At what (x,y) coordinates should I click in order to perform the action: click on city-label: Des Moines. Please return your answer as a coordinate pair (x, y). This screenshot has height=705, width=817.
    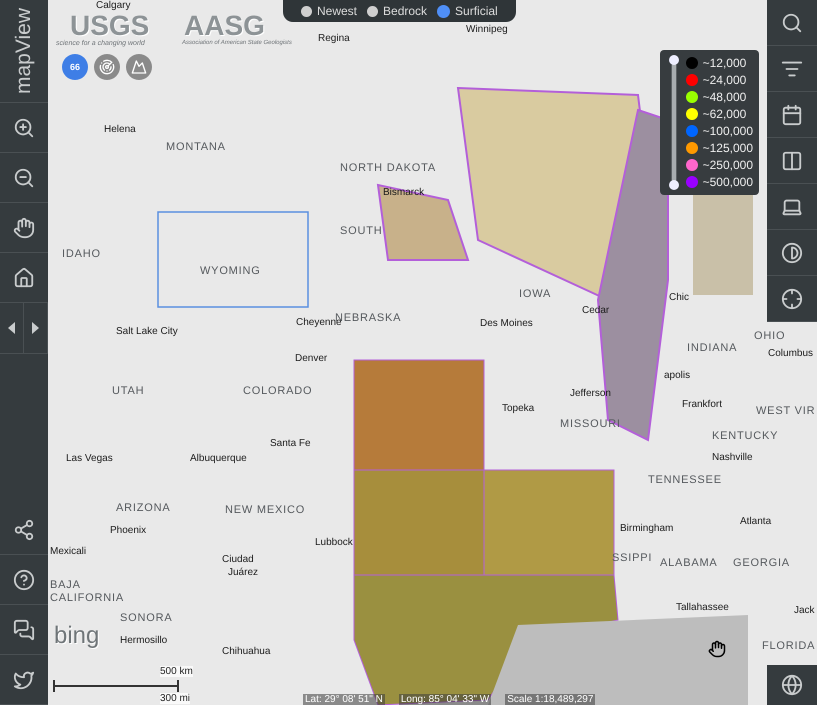
    Looking at the image, I should click on (506, 323).